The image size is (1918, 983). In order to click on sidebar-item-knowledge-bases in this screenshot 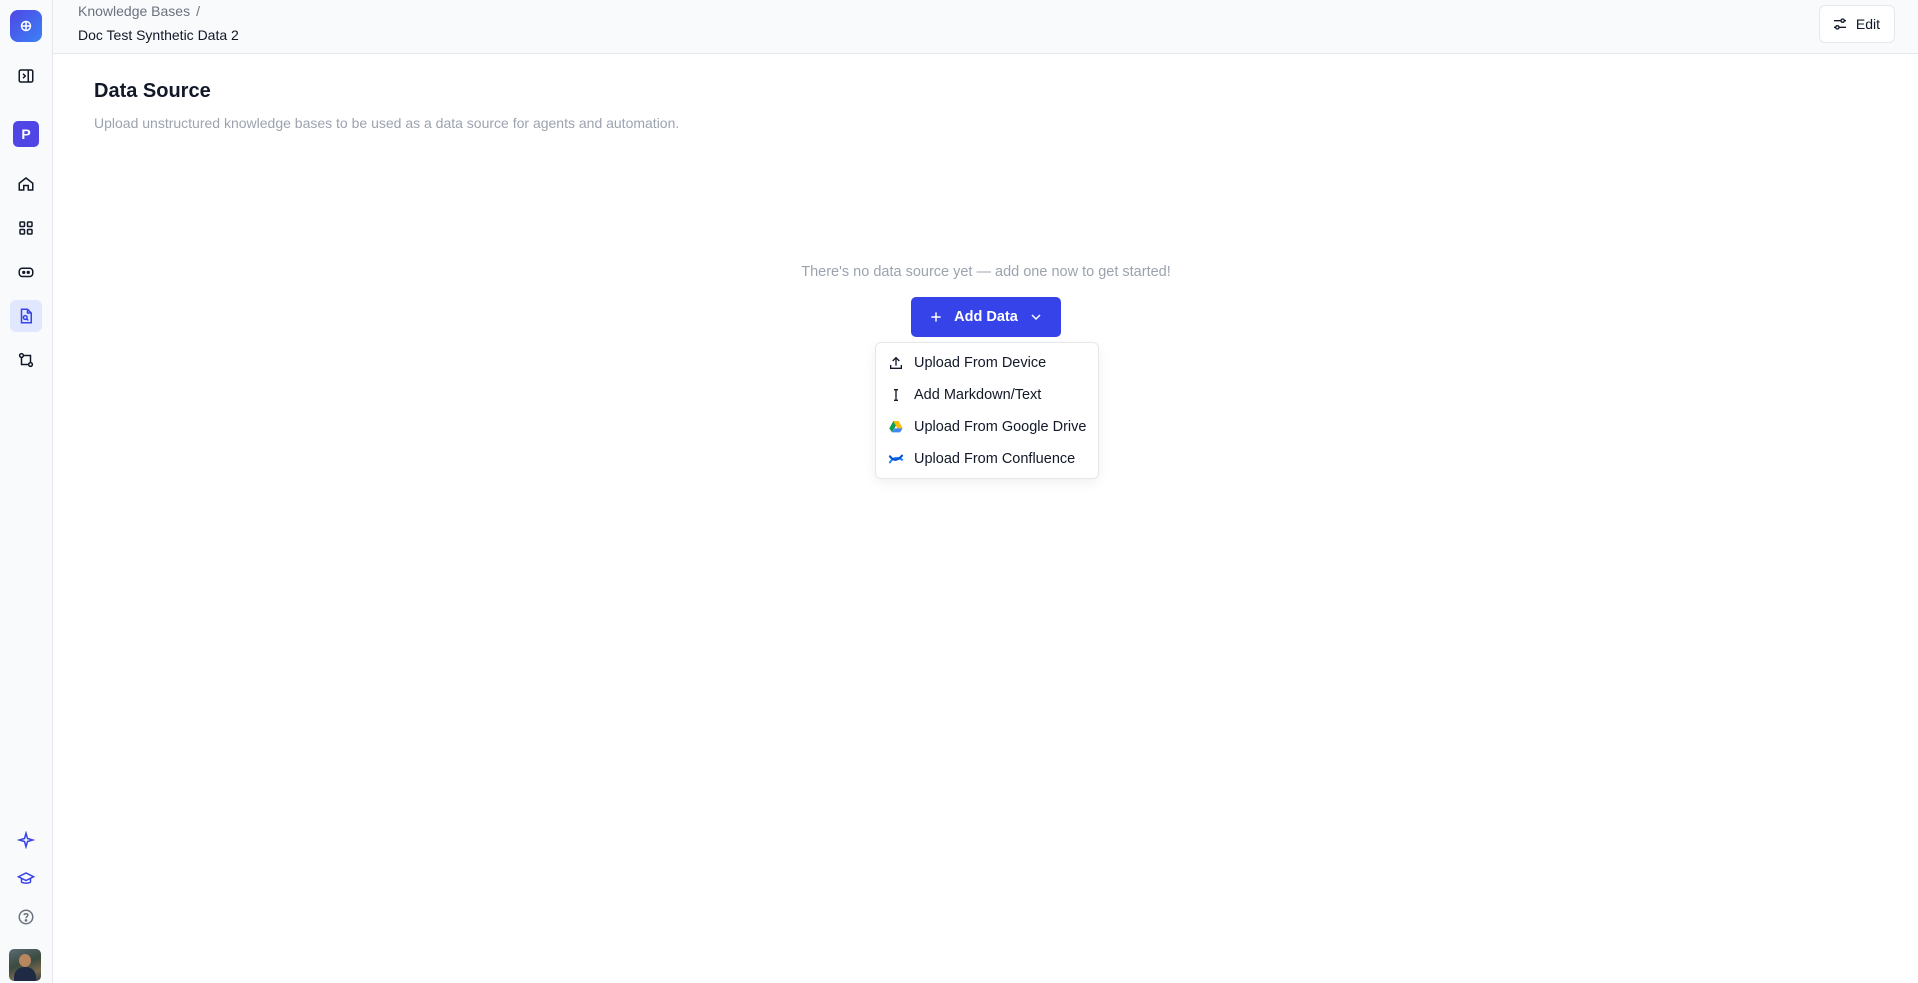, I will do `click(26, 316)`.